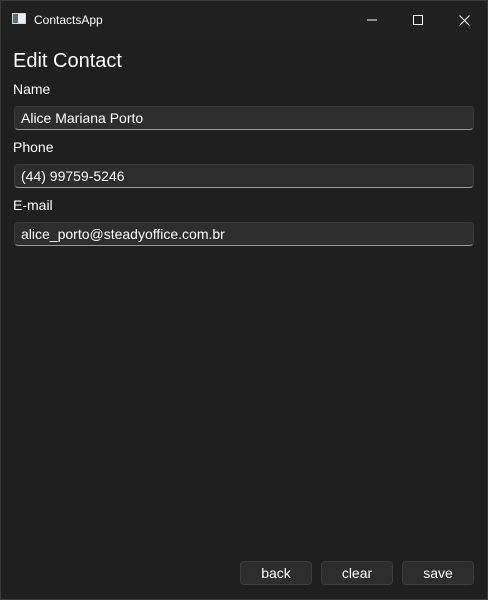  I want to click on window-title: ContactsApp, so click(68, 20).